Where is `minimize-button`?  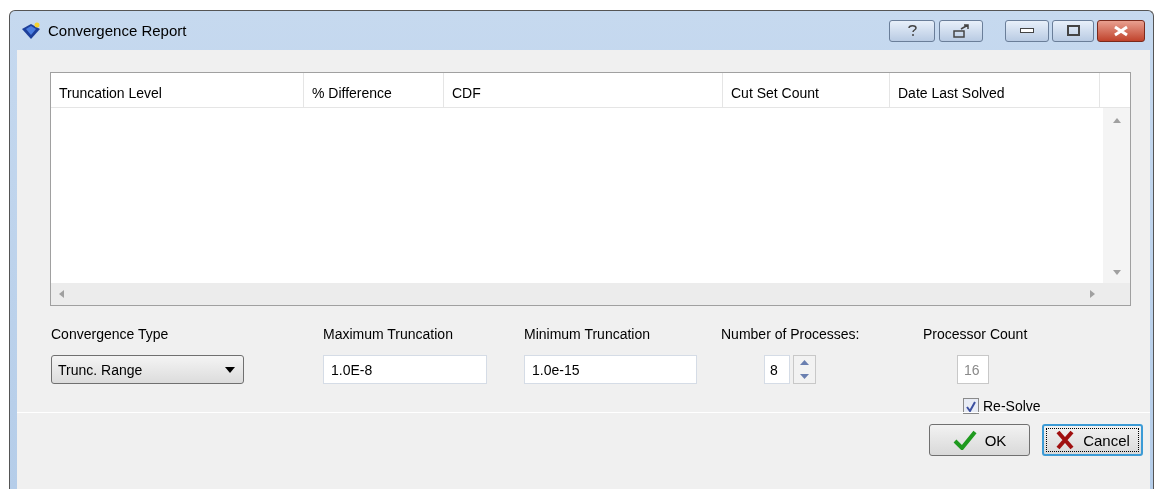 minimize-button is located at coordinates (1027, 30).